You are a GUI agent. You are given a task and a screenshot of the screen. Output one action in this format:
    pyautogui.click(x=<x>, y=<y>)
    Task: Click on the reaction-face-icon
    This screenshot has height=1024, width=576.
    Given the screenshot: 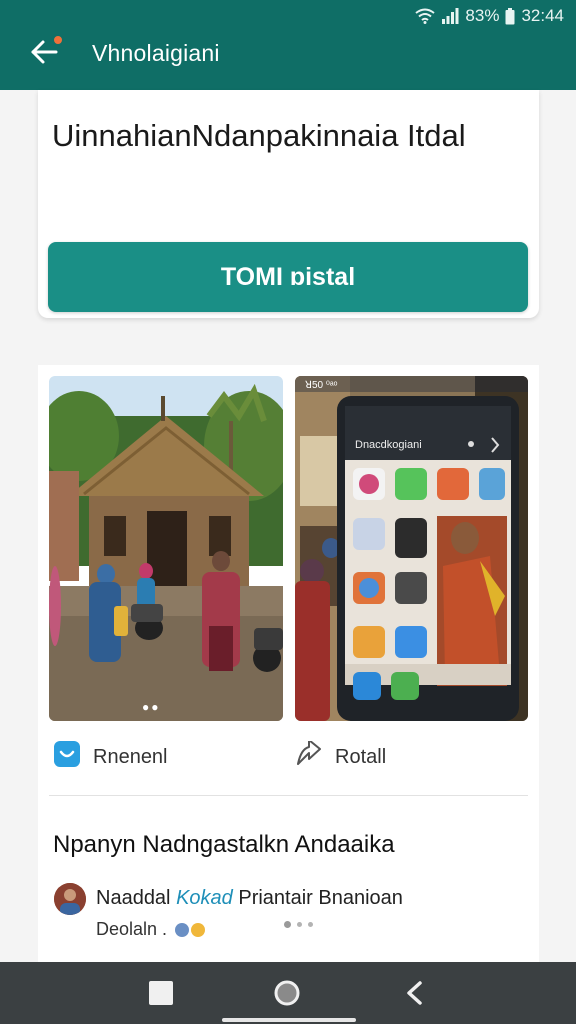 What is the action you would take?
    pyautogui.click(x=182, y=929)
    